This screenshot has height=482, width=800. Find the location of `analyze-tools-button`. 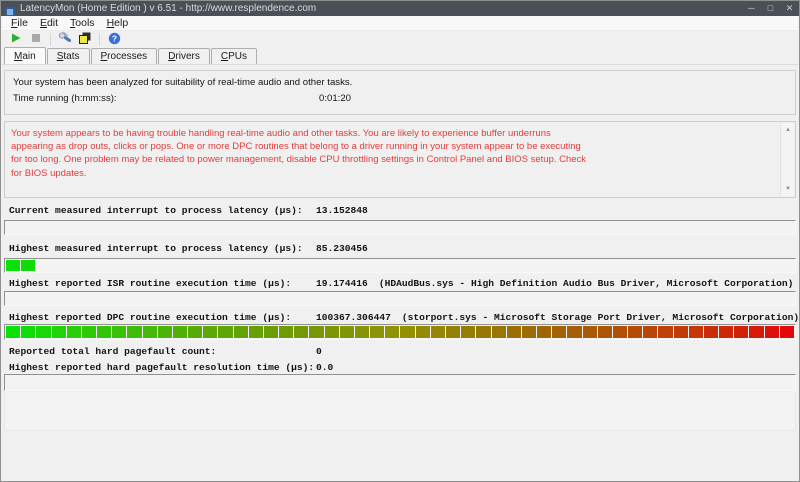

analyze-tools-button is located at coordinates (65, 39).